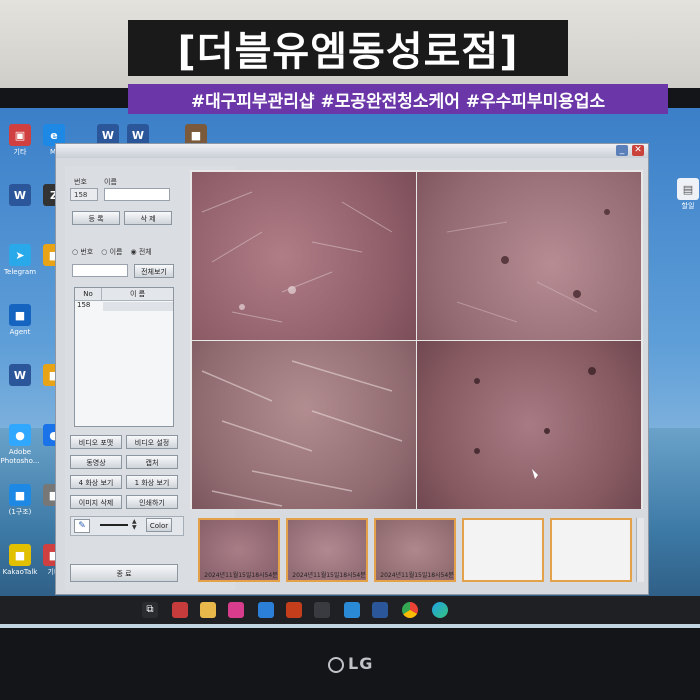 This screenshot has height=700, width=700. What do you see at coordinates (322, 610) in the screenshot?
I see `skin-app-taskbar-icon` at bounding box center [322, 610].